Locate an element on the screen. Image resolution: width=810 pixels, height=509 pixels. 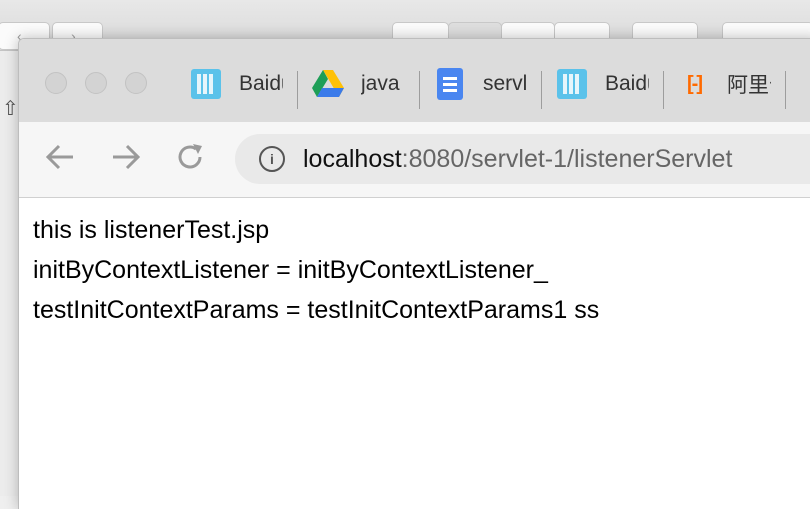
tab-servlet: servlet is located at coordinates (480, 84).